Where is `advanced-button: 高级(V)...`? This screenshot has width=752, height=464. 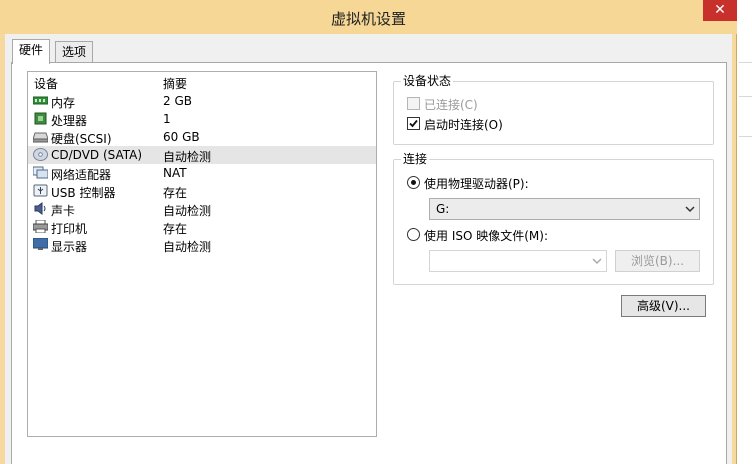
advanced-button: 高级(V)... is located at coordinates (663, 306).